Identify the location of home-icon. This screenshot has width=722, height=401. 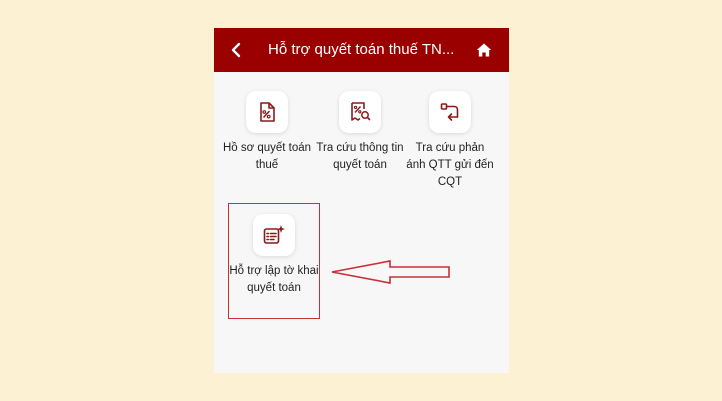
(484, 50).